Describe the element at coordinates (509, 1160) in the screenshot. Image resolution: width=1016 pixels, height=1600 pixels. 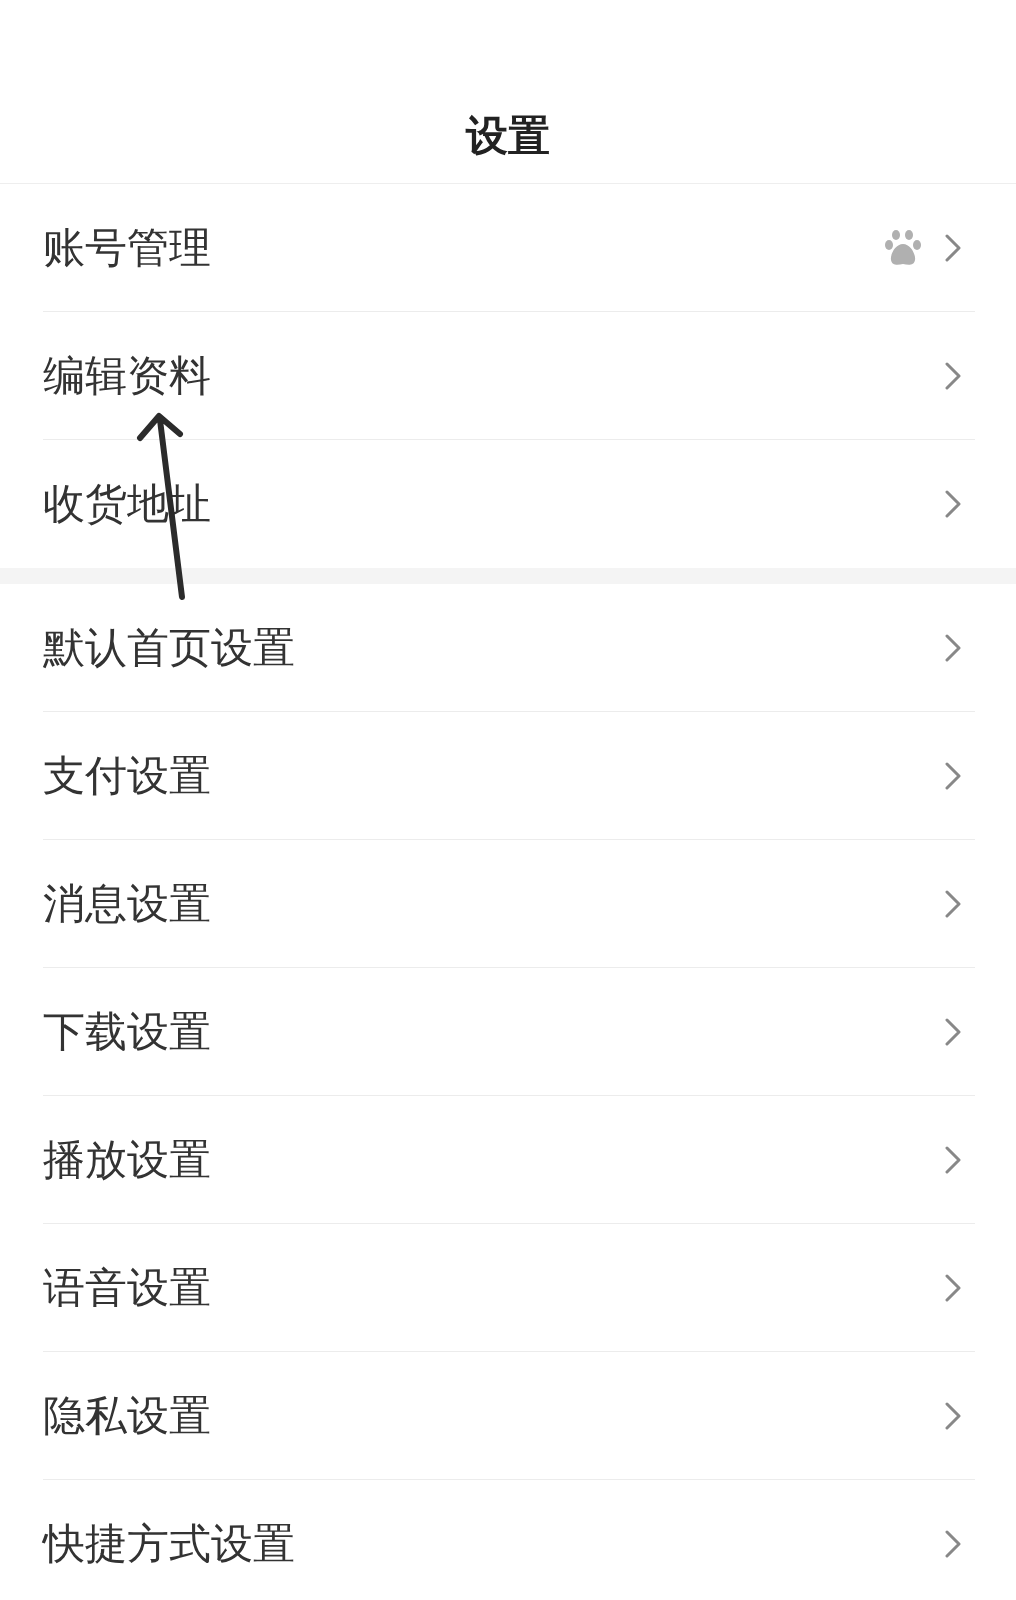
I see `settings-row: 播放设置` at that location.